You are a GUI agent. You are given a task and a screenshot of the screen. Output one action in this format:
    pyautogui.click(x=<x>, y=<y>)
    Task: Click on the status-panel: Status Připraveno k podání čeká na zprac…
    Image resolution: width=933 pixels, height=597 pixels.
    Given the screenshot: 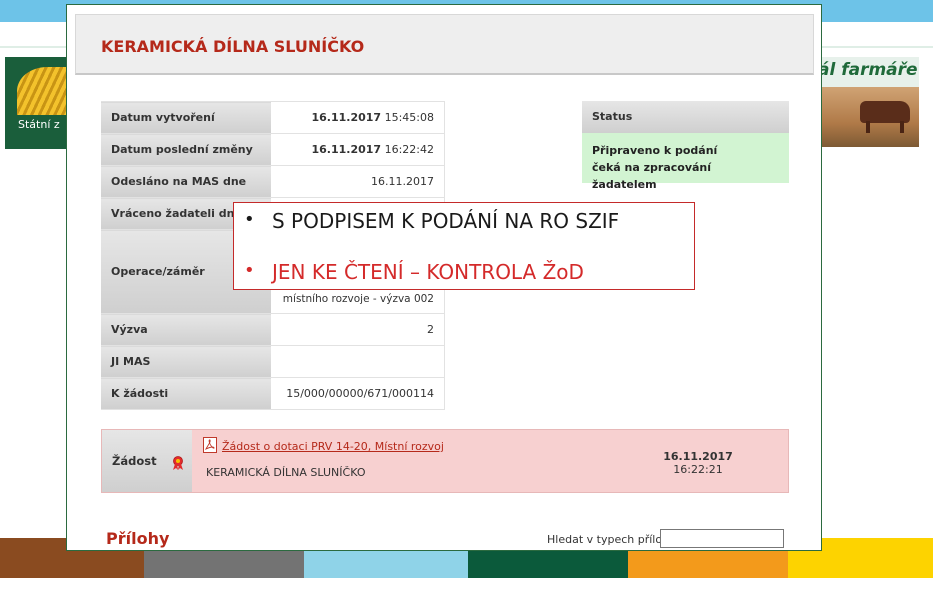 What is the action you would take?
    pyautogui.click(x=685, y=146)
    